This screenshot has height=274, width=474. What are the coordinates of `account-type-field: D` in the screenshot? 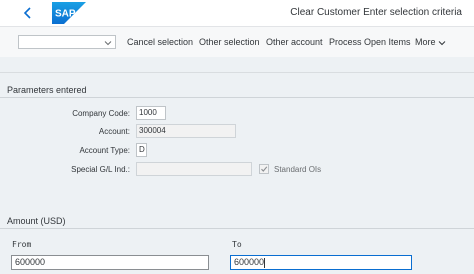 It's located at (141, 150).